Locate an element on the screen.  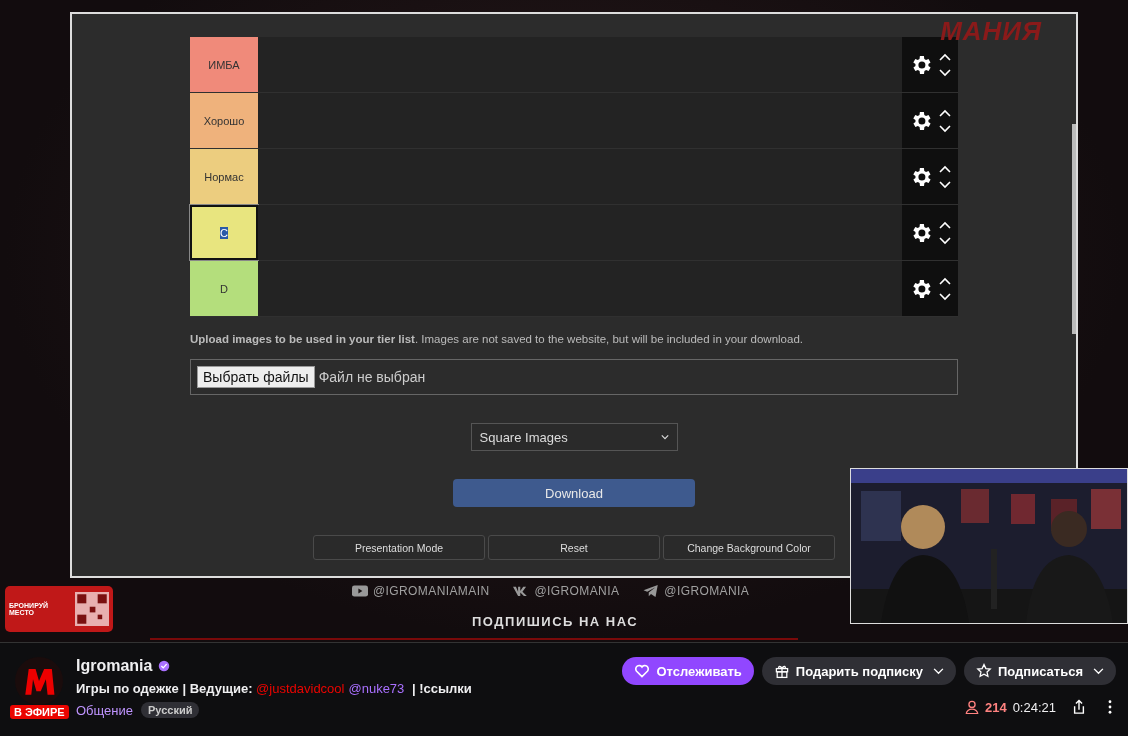
share-icon is located at coordinates (1079, 707).